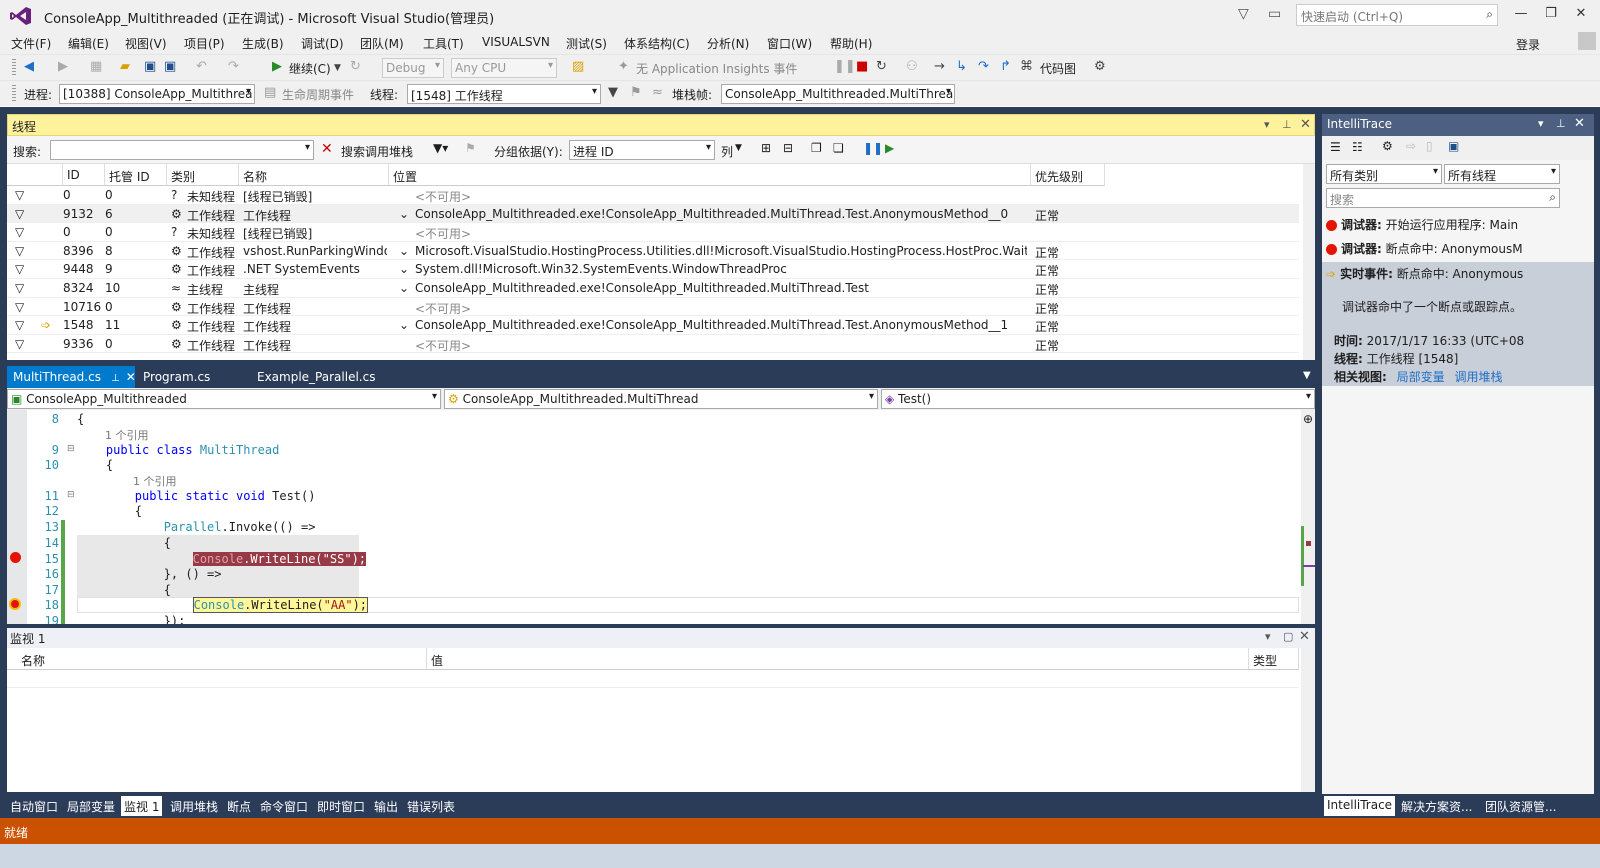 The height and width of the screenshot is (868, 1600). I want to click on settings-icon: ⚙, so click(1100, 66).